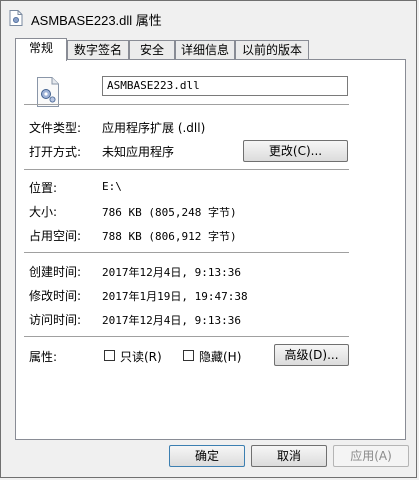 Image resolution: width=419 pixels, height=480 pixels. What do you see at coordinates (169, 236) in the screenshot?
I see `size-on-disk-value: 788 KB (806,912 字节)` at bounding box center [169, 236].